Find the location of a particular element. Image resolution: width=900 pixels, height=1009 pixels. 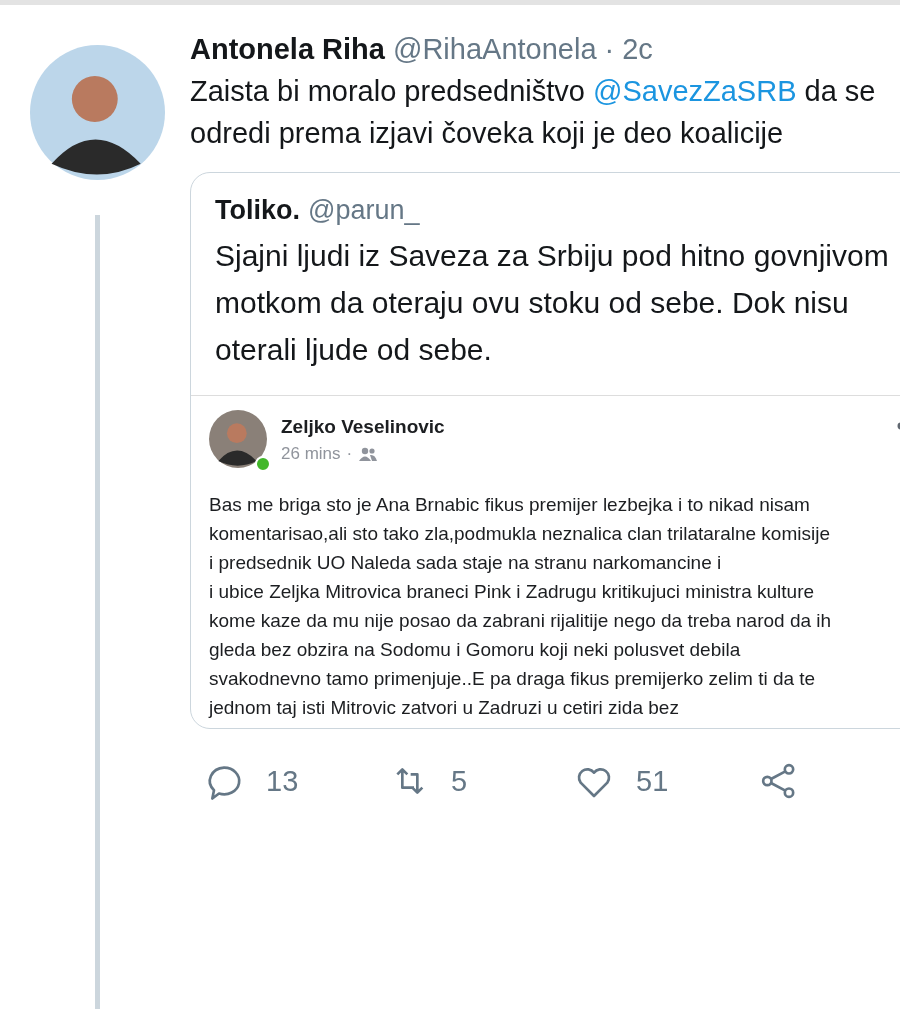

post-author: Zeljko Veselinovic is located at coordinates (363, 427).